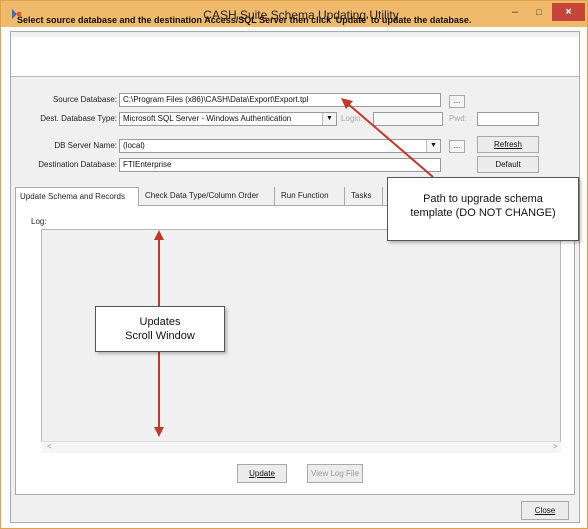 Image resolution: width=588 pixels, height=529 pixels. Describe the element at coordinates (301, 447) in the screenshot. I see `horizontal-scrollbar` at that location.